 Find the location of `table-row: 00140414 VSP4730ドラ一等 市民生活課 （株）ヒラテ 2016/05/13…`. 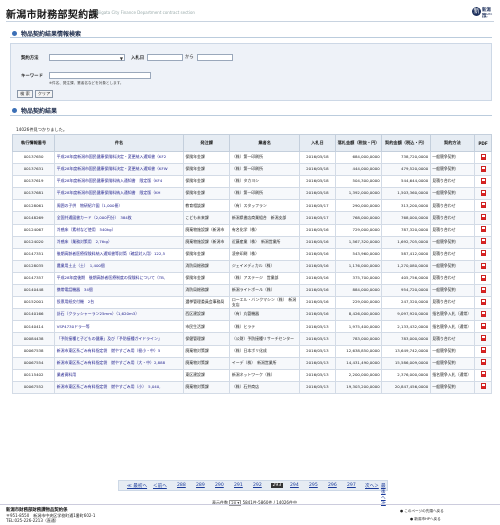

table-row: 00140414 VSP4730ドラ一等 市民生活課 （株）ヒラテ 2016/05/13… is located at coordinates (251, 327).